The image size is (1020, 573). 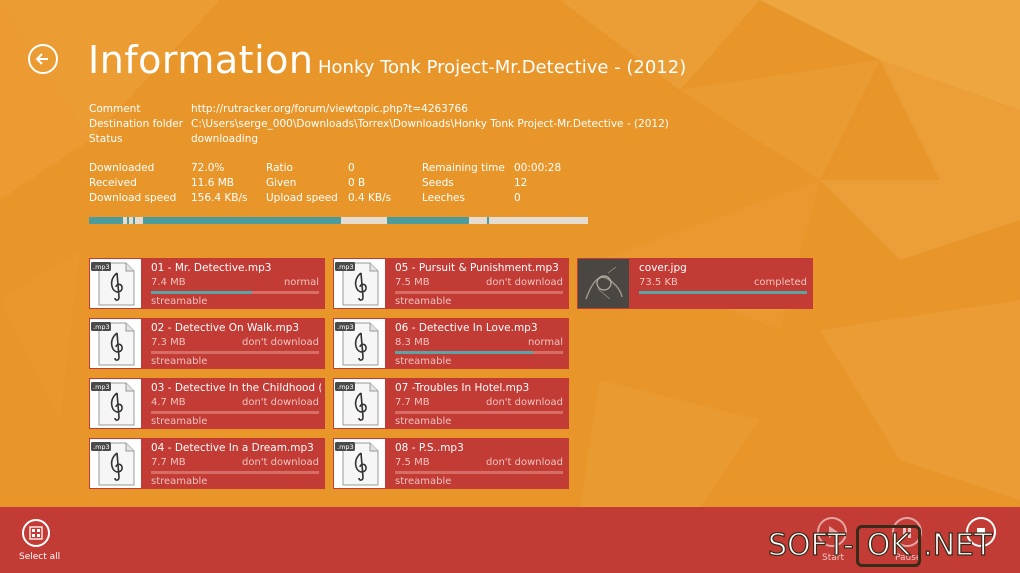 What do you see at coordinates (502, 67) in the screenshot?
I see `torrent-name: Honky Tonk Project-Mr.Detective - (2012)` at bounding box center [502, 67].